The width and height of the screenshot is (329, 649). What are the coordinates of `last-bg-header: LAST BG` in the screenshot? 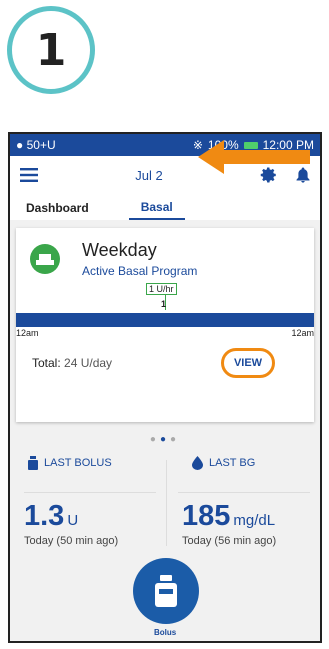 It's located at (223, 463).